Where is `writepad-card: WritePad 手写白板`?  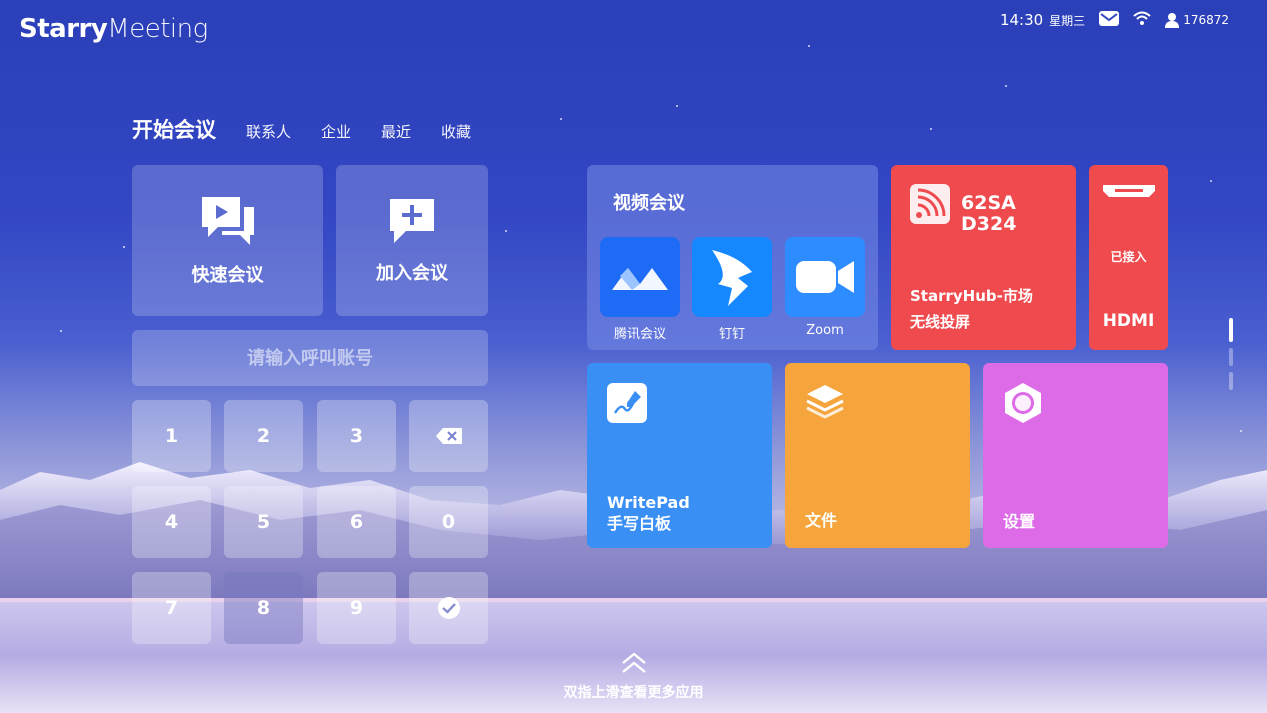 writepad-card: WritePad 手写白板 is located at coordinates (679, 455).